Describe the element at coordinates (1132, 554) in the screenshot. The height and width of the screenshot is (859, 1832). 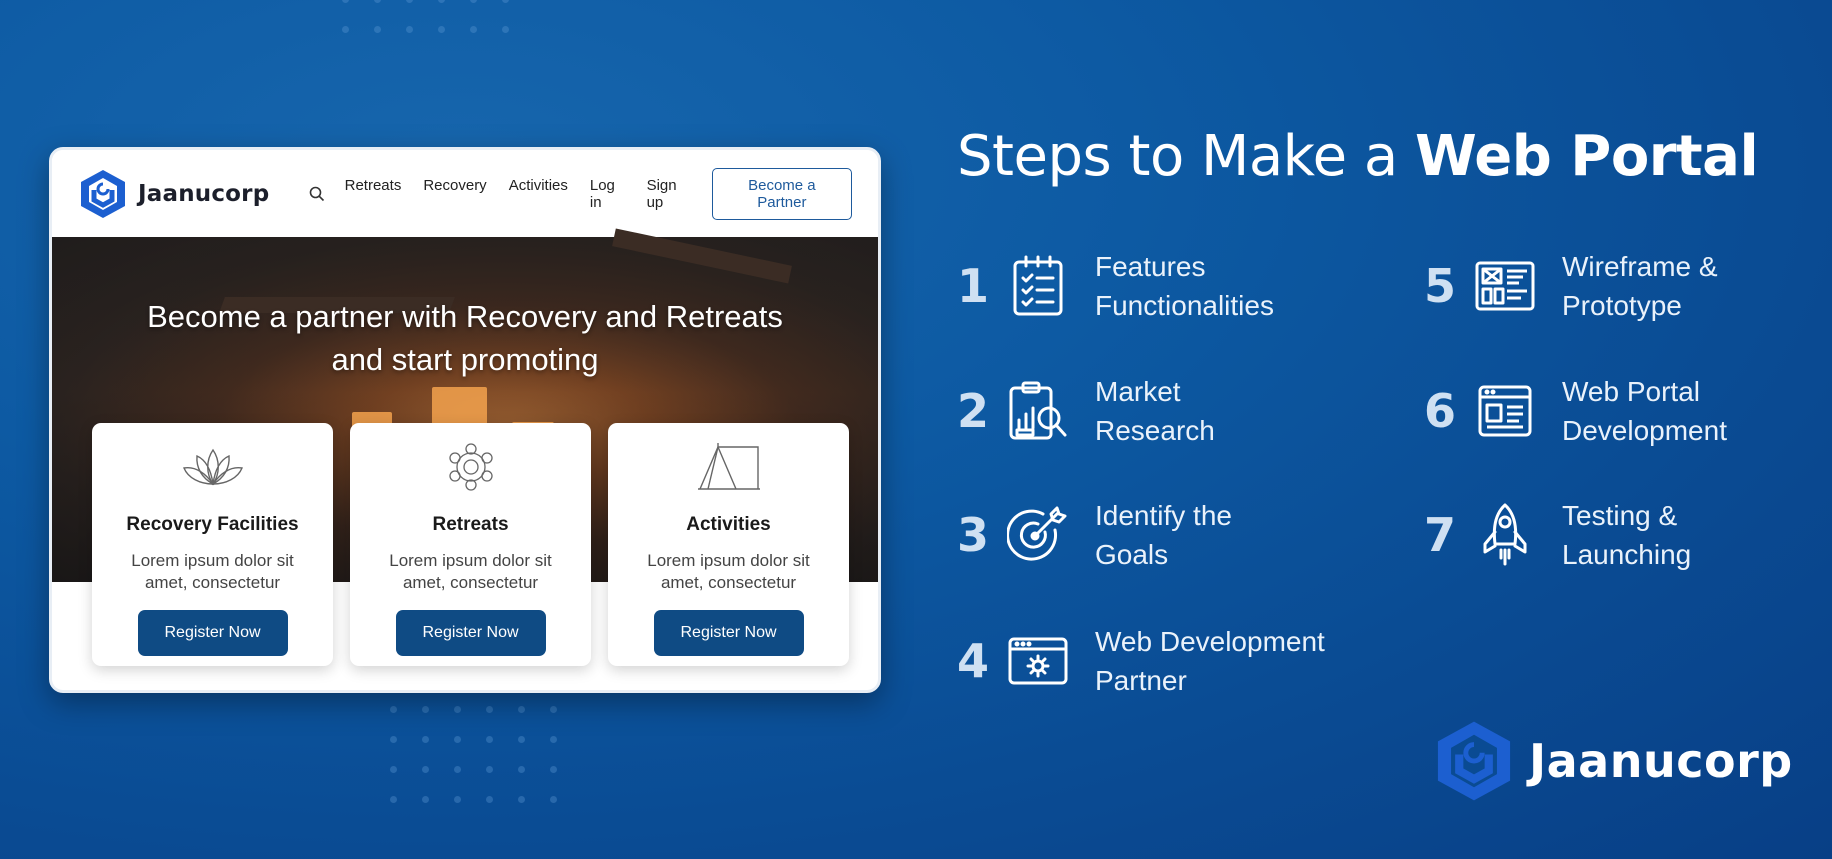
I see `step-label-line2: Goals` at that location.